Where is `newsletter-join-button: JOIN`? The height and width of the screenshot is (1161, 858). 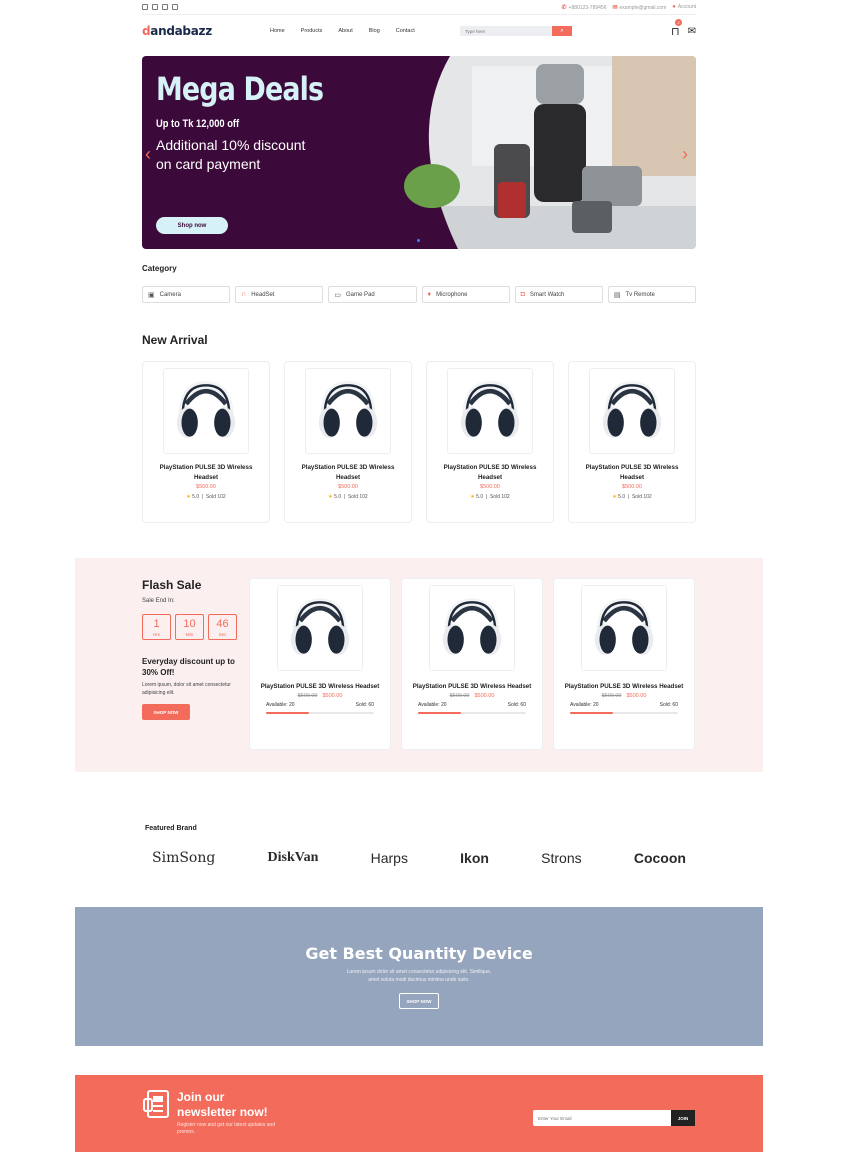
newsletter-join-button: JOIN is located at coordinates (683, 1118).